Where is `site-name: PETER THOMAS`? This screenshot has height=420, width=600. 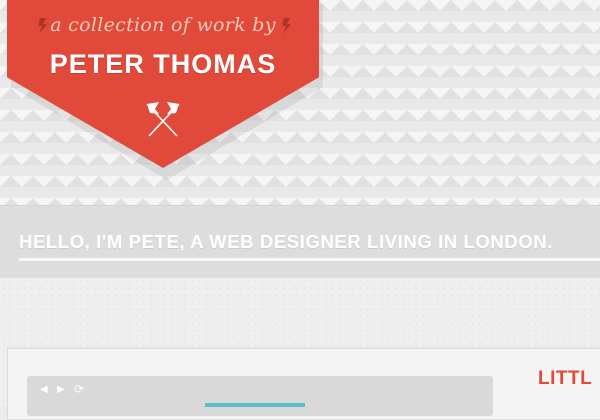 site-name: PETER THOMAS is located at coordinates (163, 64).